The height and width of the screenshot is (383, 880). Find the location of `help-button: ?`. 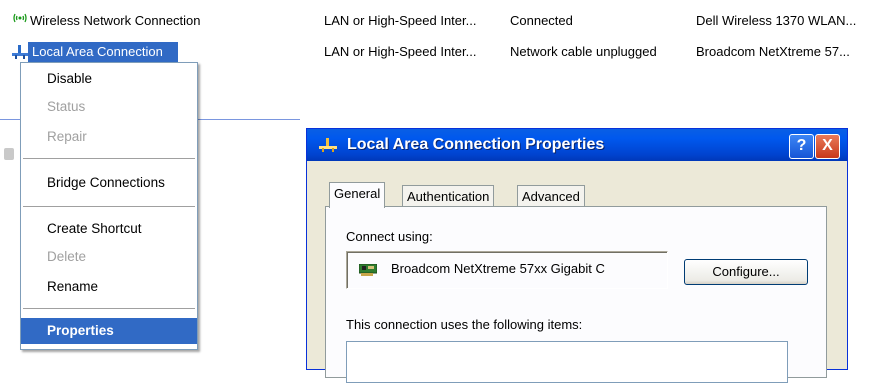

help-button: ? is located at coordinates (801, 146).